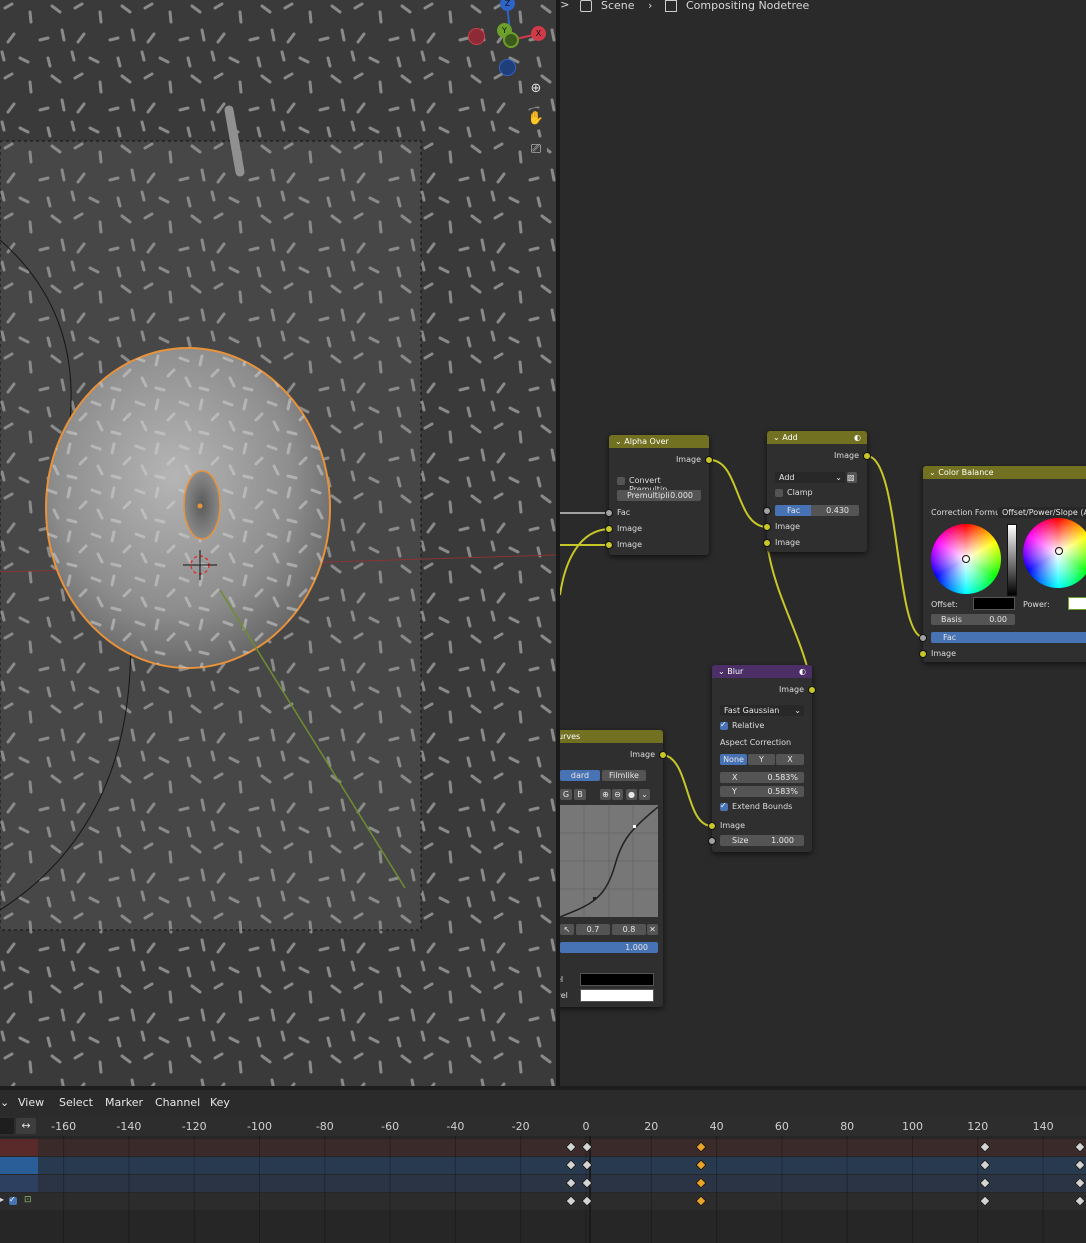 The image size is (1086, 1243). I want to click on premul-label: Premultipli, so click(648, 495).